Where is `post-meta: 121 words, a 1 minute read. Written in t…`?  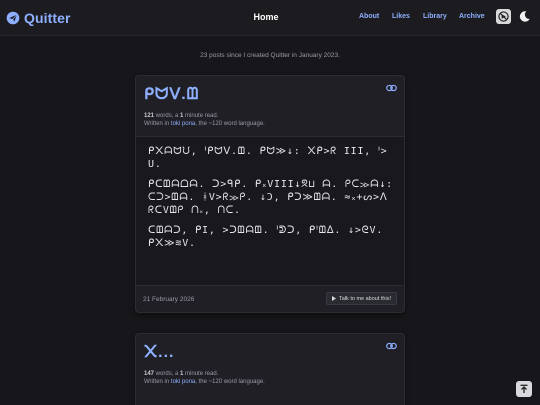 post-meta: 121 words, a 1 minute read. Written in t… is located at coordinates (270, 120).